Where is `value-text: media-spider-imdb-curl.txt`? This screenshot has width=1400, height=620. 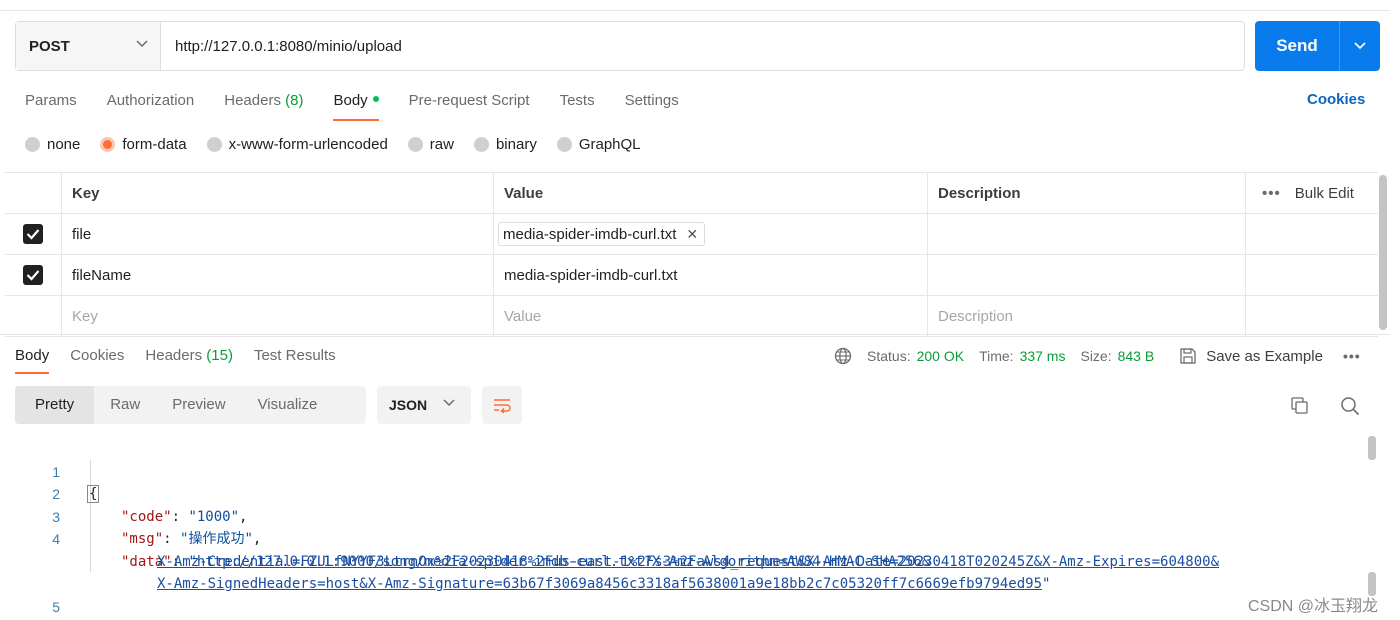 value-text: media-spider-imdb-curl.txt is located at coordinates (591, 275).